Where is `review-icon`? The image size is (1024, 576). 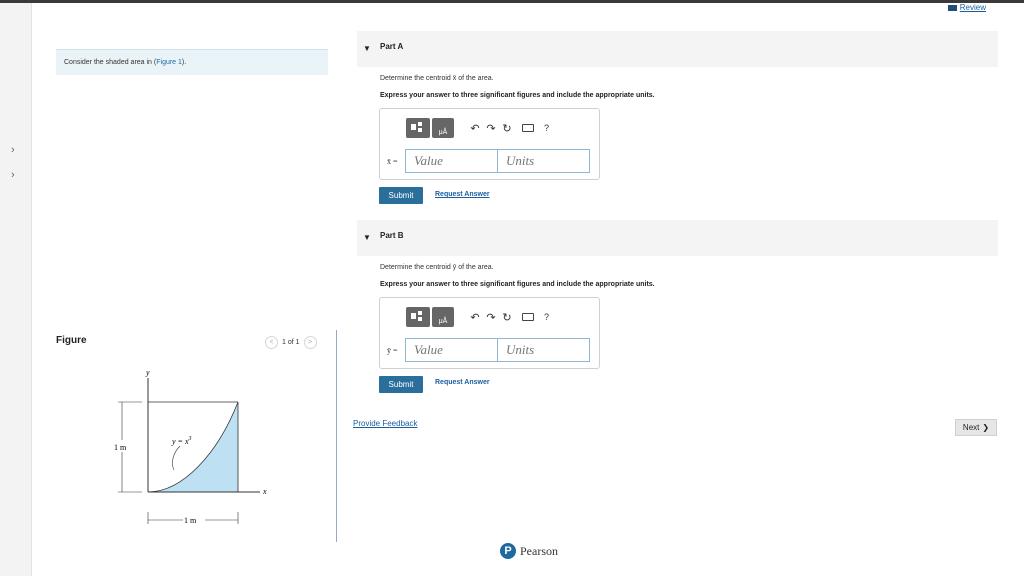
review-icon is located at coordinates (952, 7).